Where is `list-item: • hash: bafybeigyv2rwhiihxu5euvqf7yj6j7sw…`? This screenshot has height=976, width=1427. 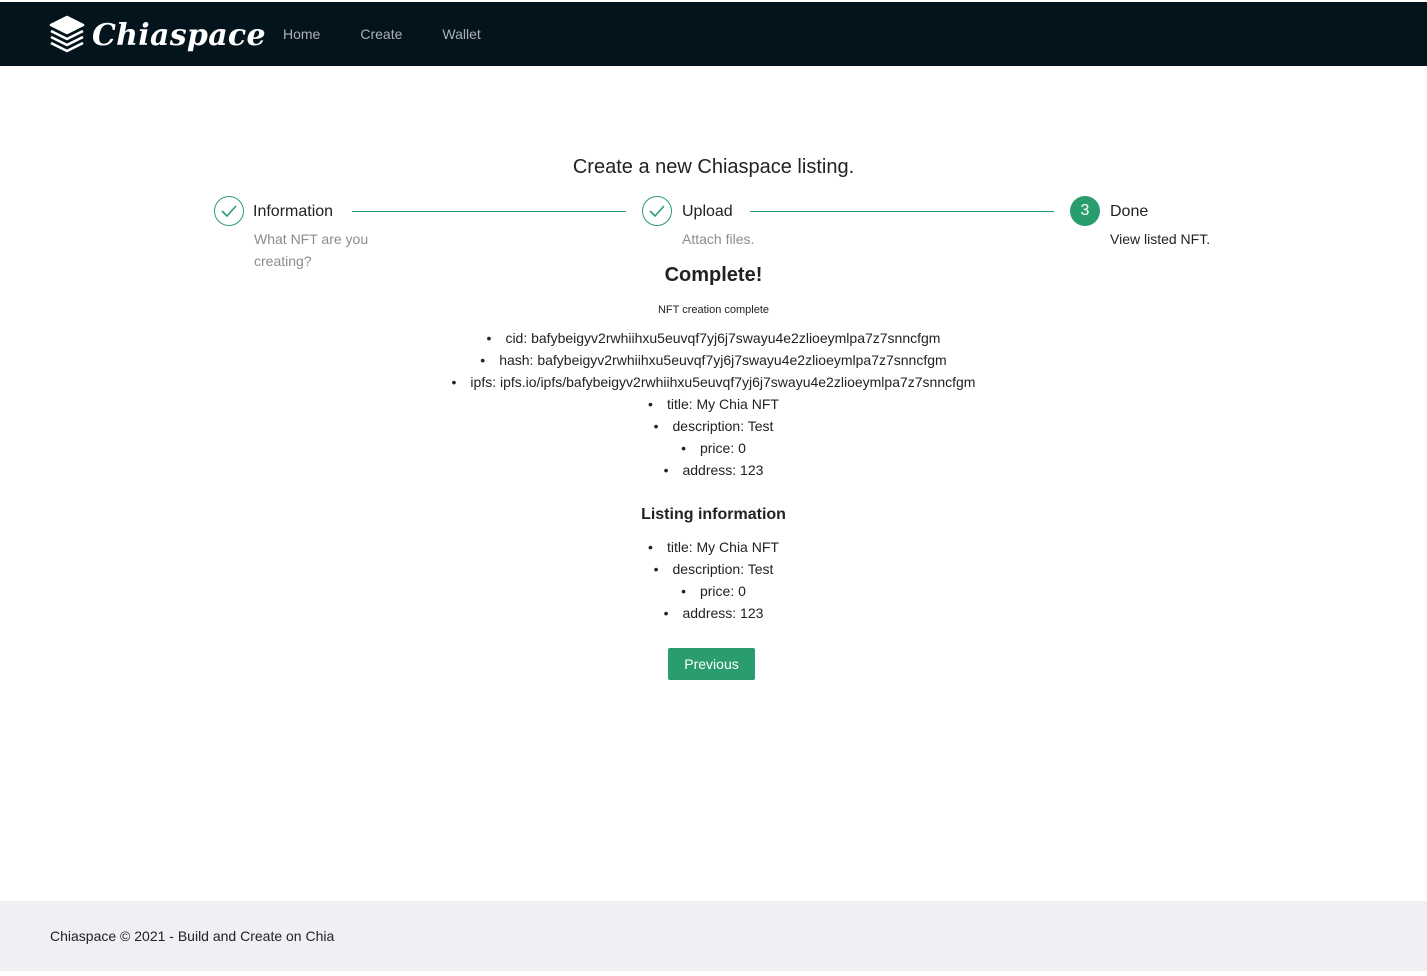 list-item: • hash: bafybeigyv2rwhiihxu5euvqf7yj6j7sw… is located at coordinates (713, 360).